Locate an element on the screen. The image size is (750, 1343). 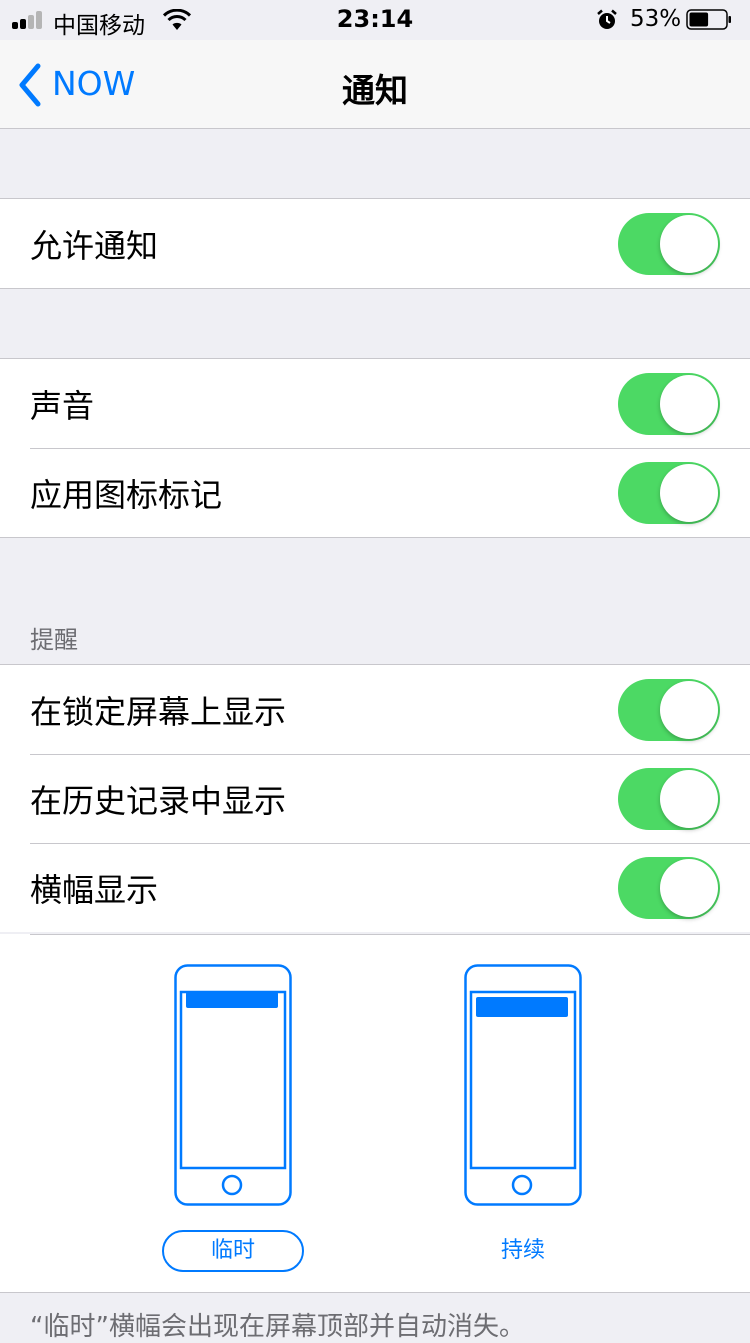
persistent-banner-phone-icon is located at coordinates (523, 1085).